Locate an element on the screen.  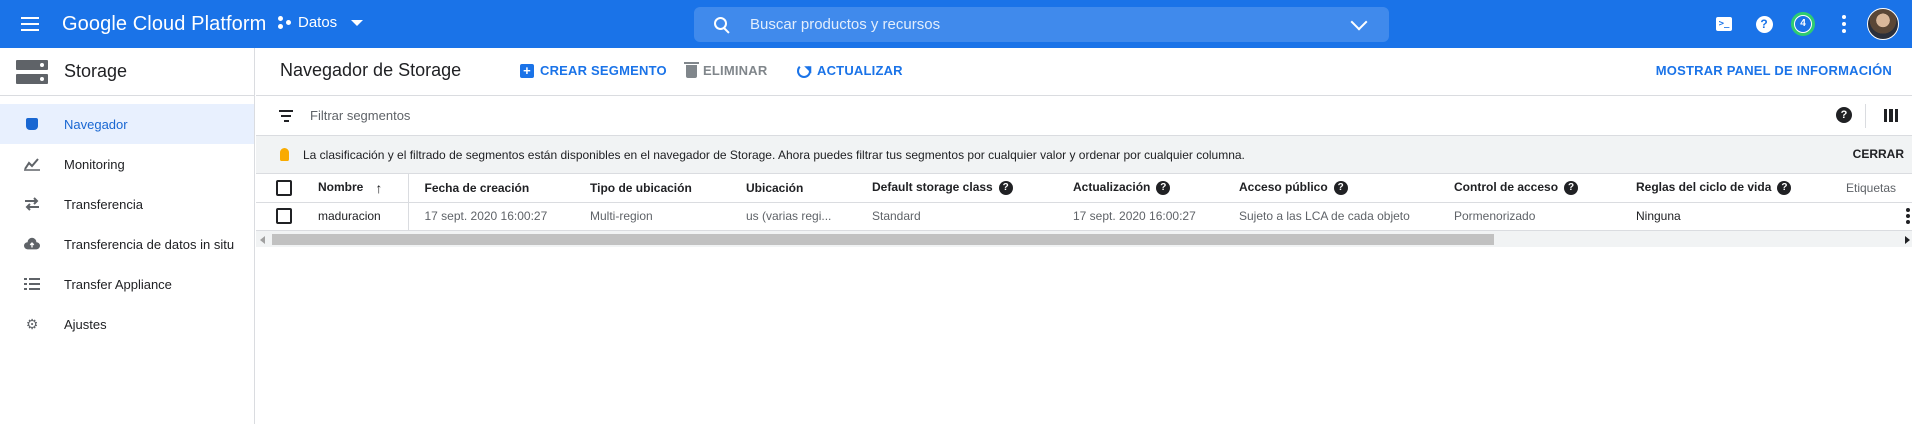
caret-down-icon is located at coordinates (357, 22).